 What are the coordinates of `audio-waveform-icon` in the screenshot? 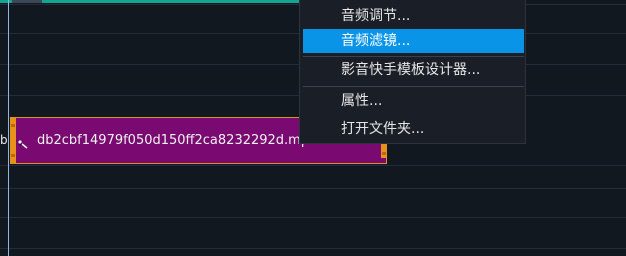 It's located at (23, 142).